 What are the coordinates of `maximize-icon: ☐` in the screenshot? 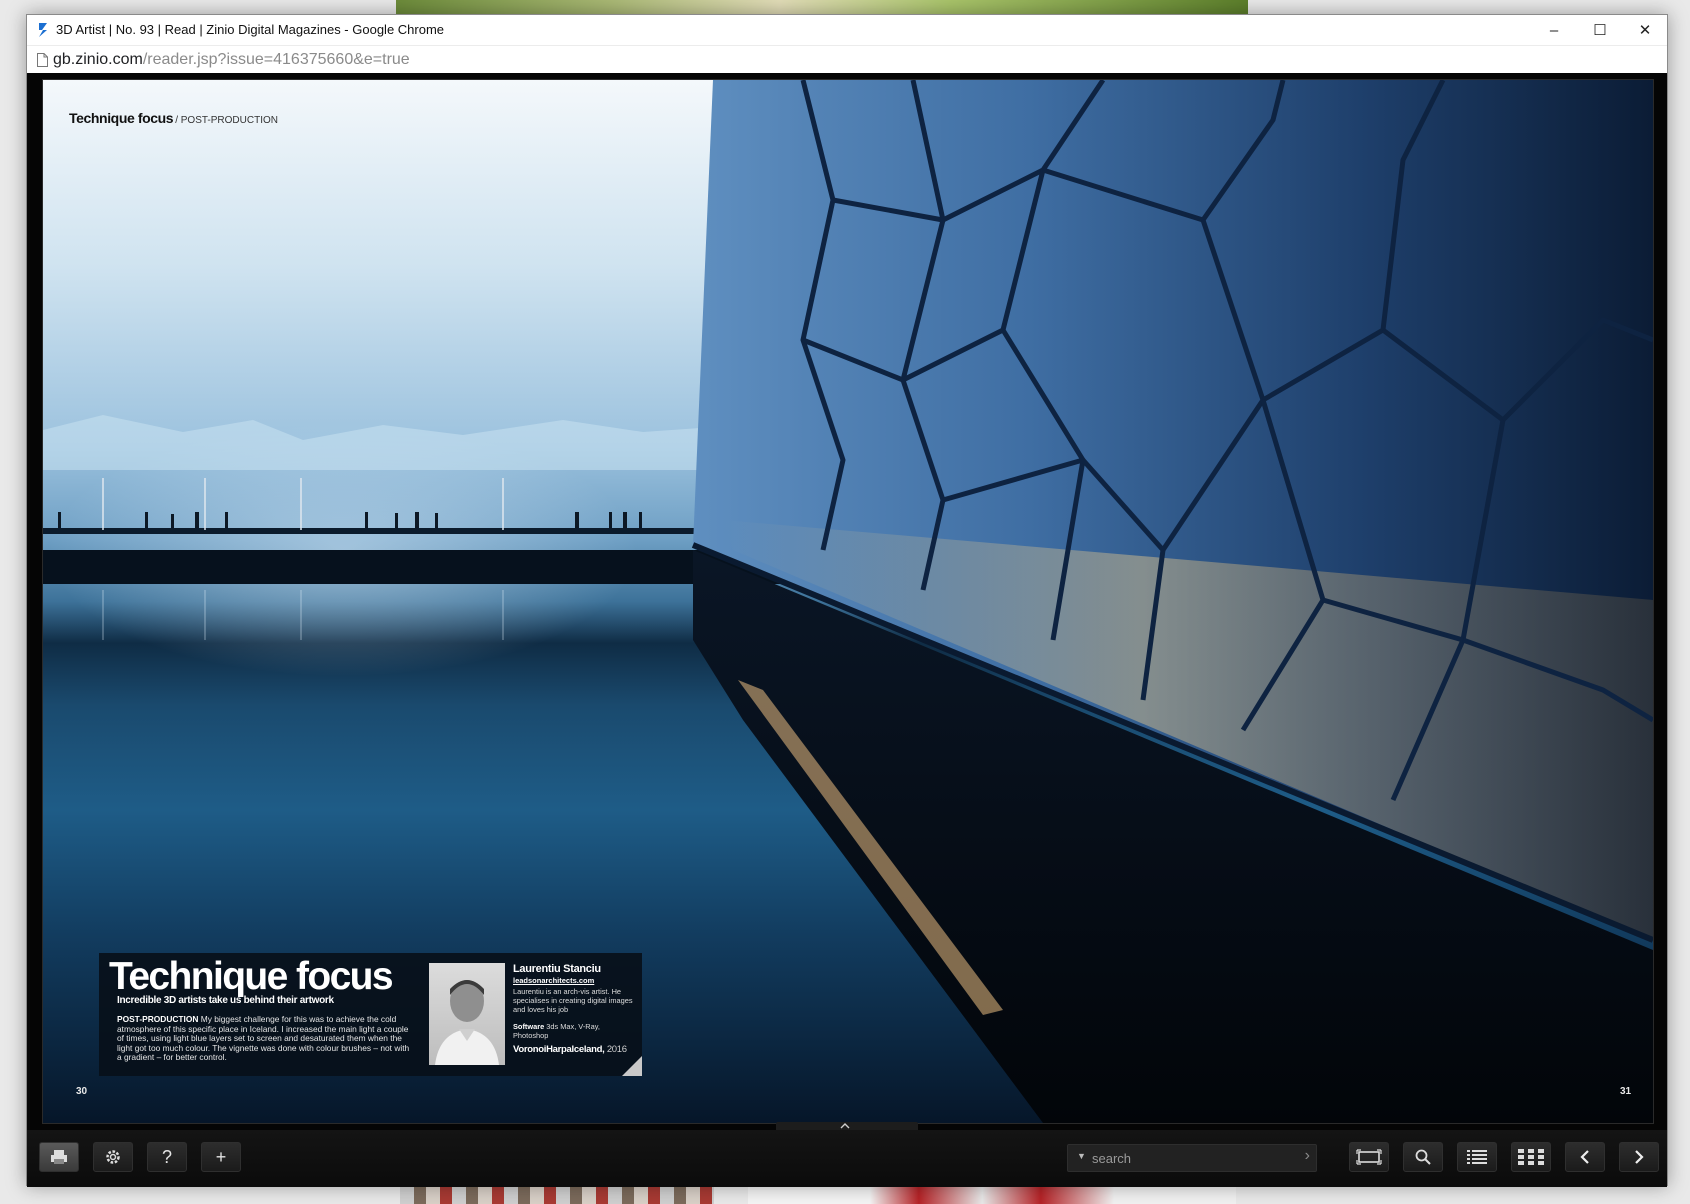 It's located at (1600, 30).